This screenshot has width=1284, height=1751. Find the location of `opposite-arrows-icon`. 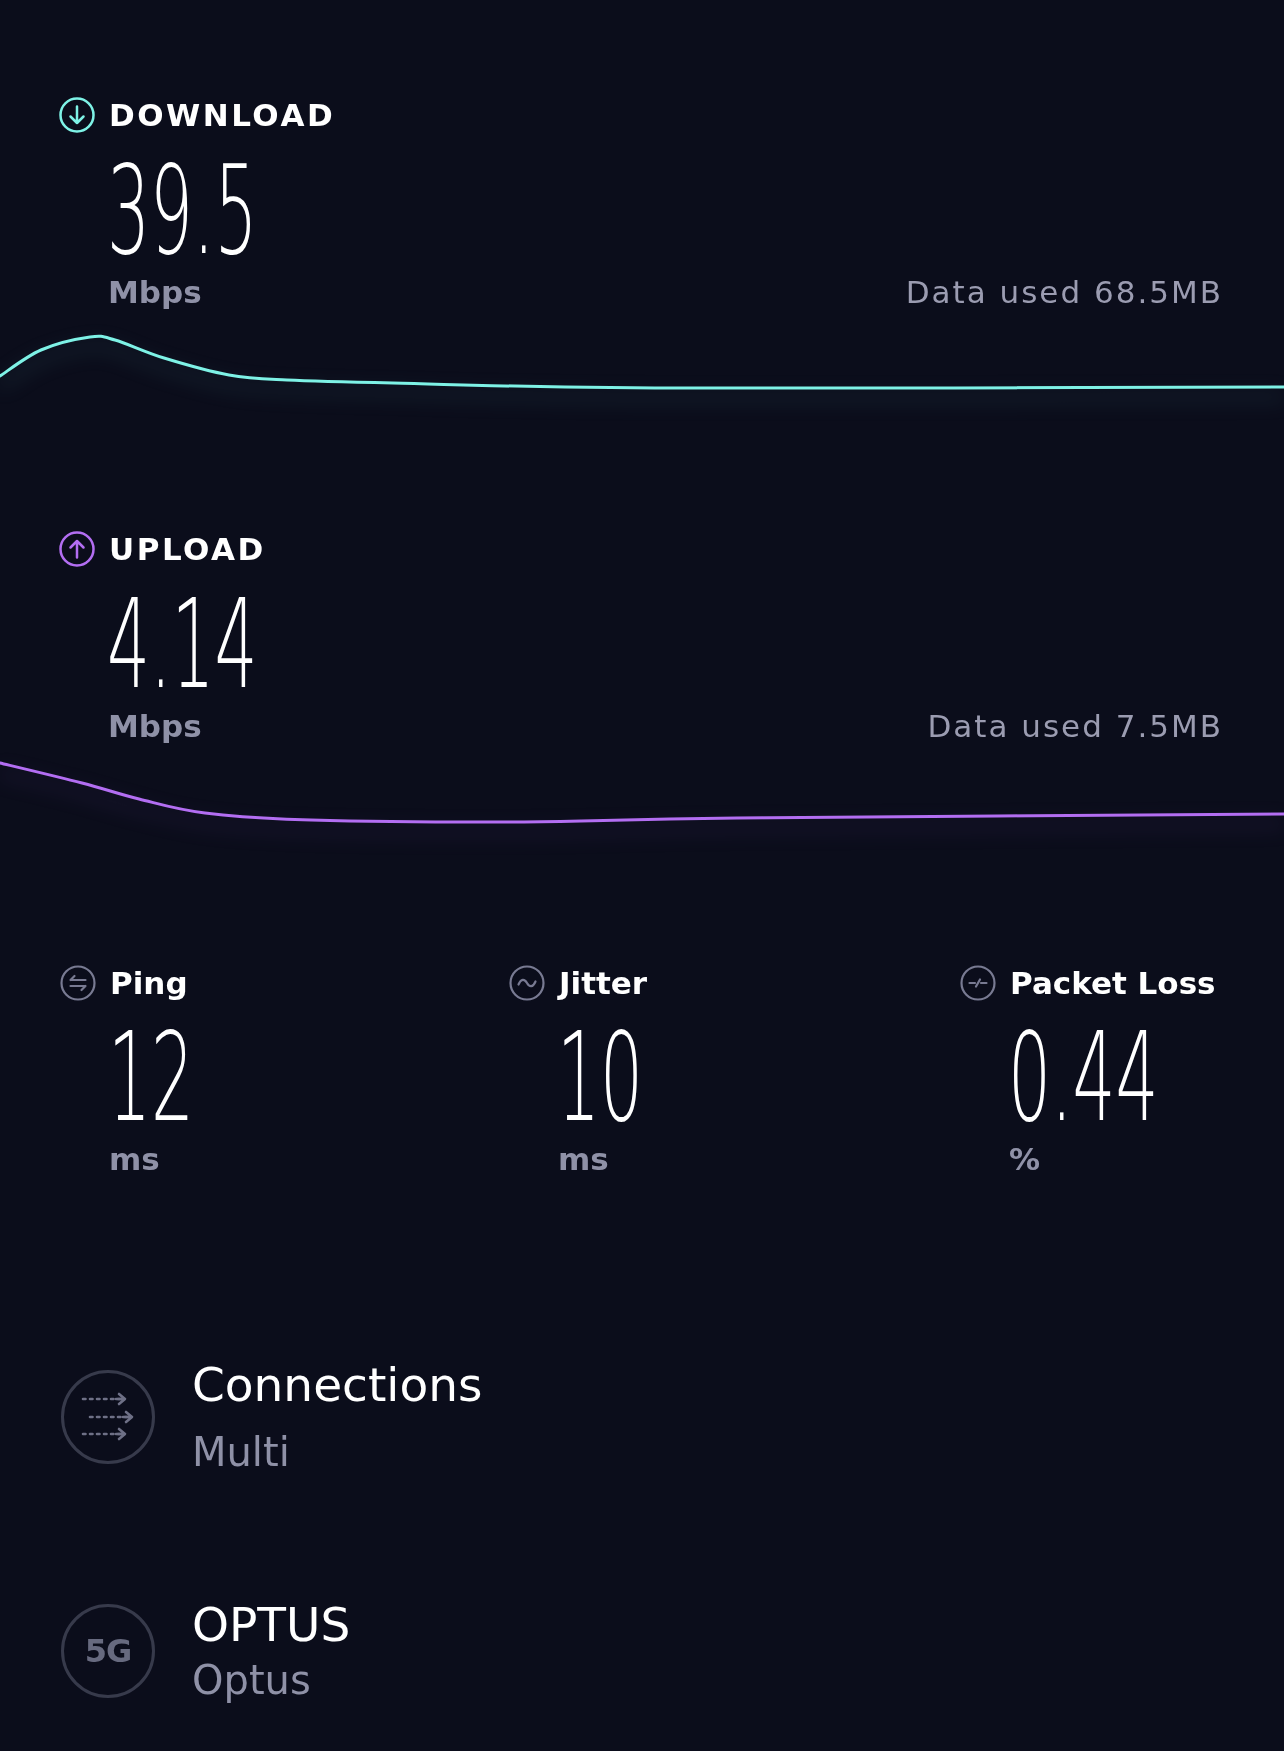

opposite-arrows-icon is located at coordinates (78, 983).